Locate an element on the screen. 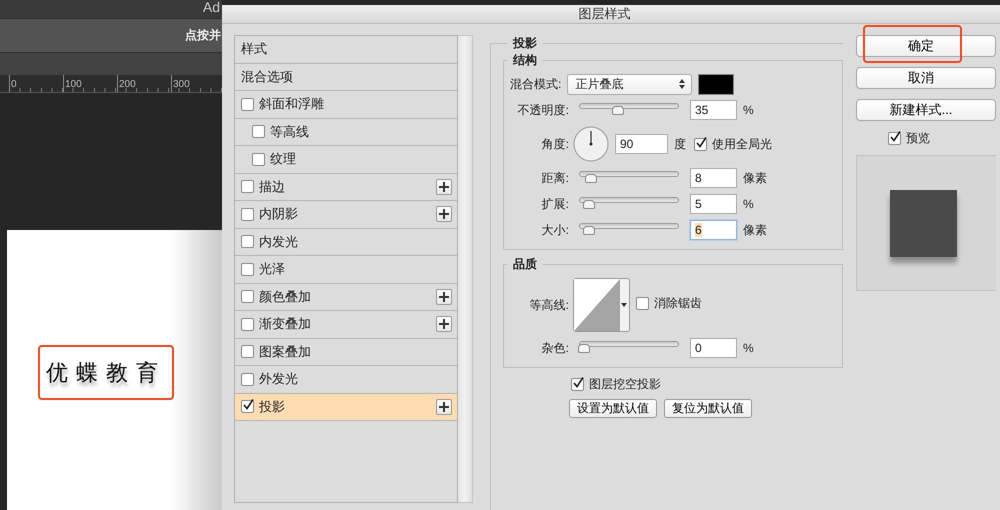  style-item: 光泽 is located at coordinates (346, 270).